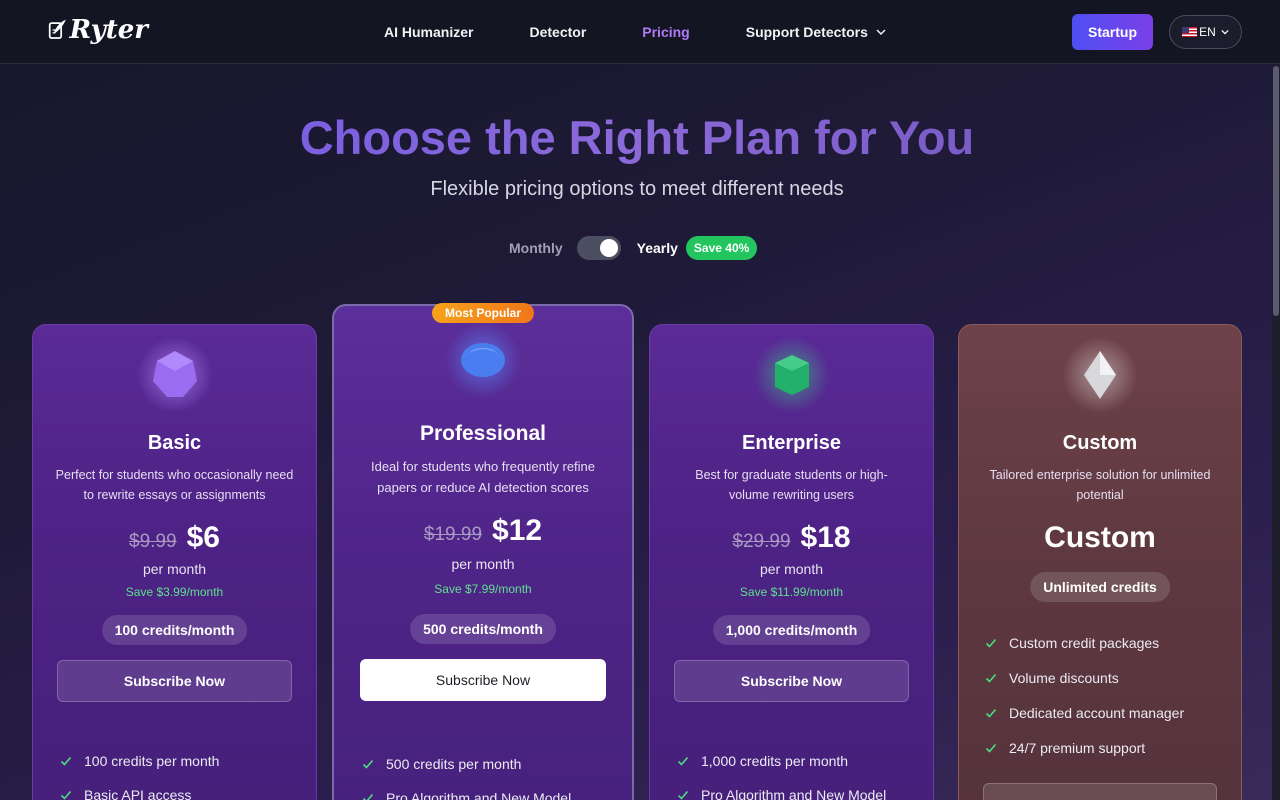 This screenshot has width=1280, height=800. I want to click on credits-pill: 100 credits/month, so click(174, 630).